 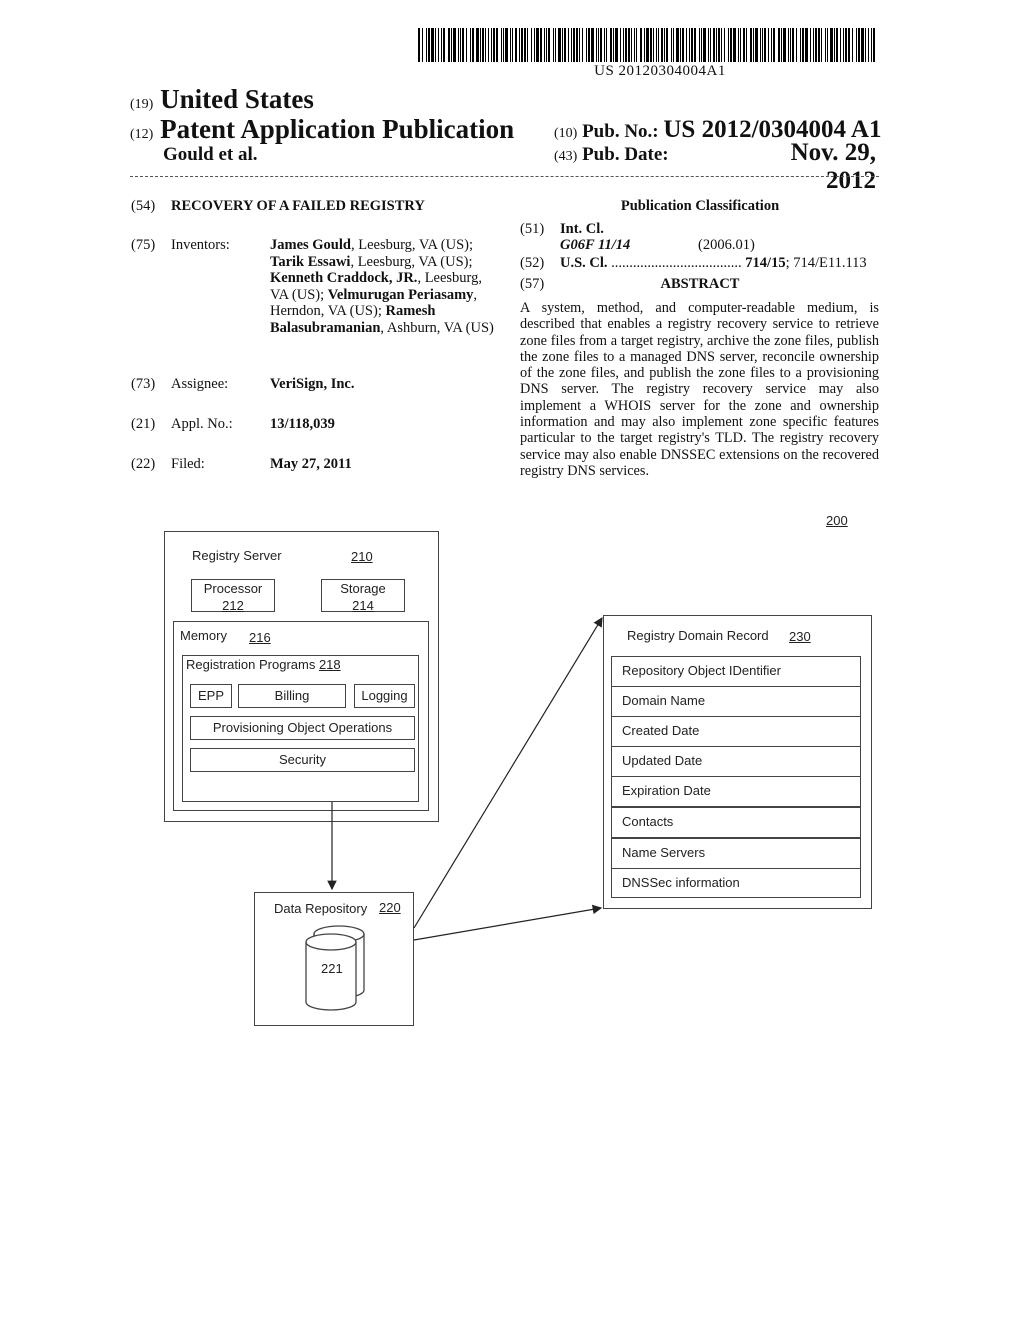 I want to click on registration-programs-ref: 218, so click(x=329, y=664).